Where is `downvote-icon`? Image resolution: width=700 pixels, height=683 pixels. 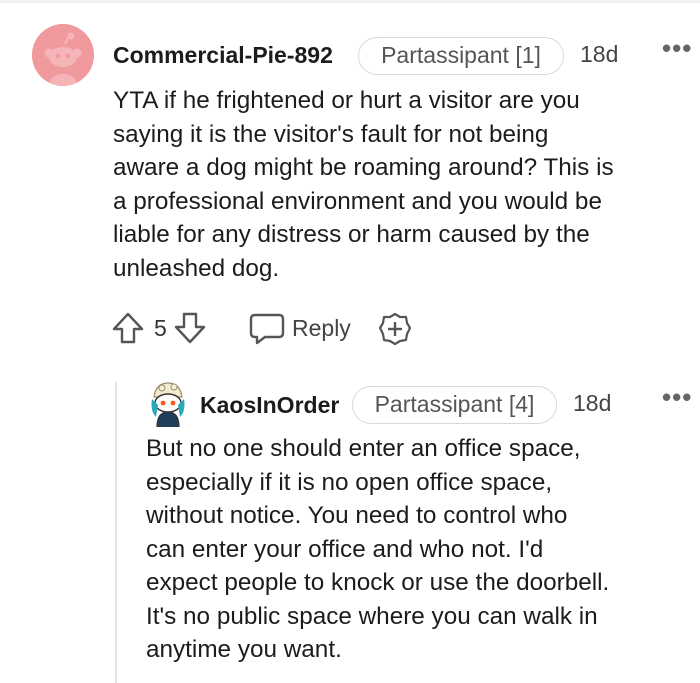
downvote-icon is located at coordinates (190, 328).